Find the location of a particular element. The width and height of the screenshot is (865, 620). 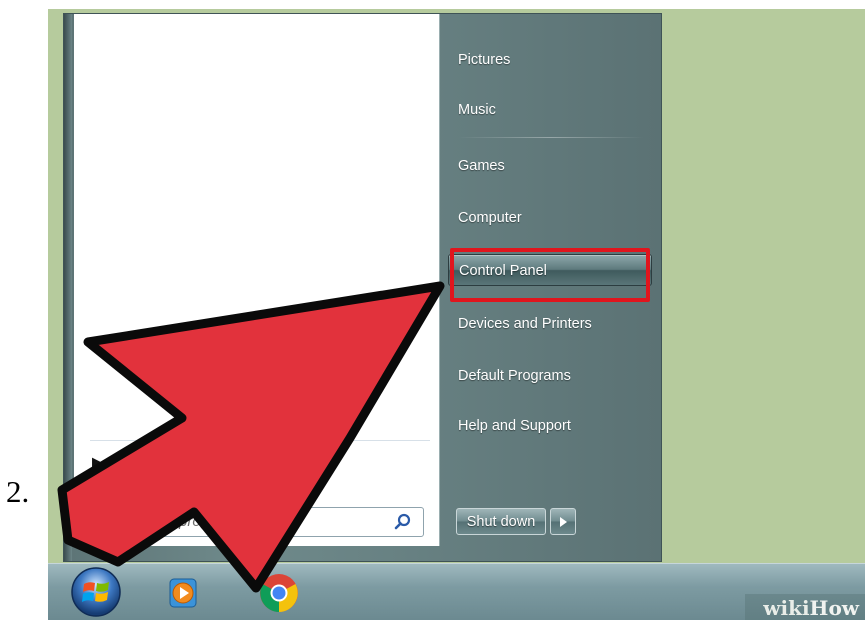

chevron-right-icon is located at coordinates (563, 522).